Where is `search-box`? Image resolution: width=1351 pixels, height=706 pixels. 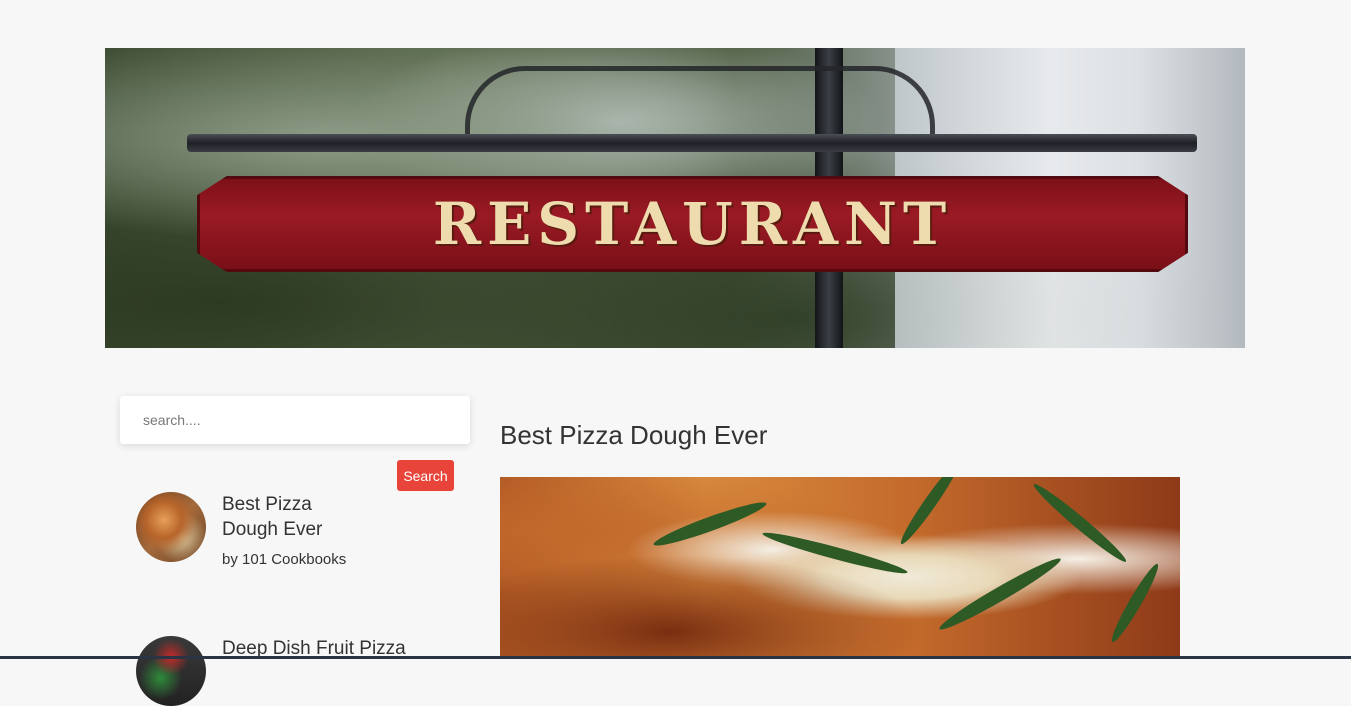
search-box is located at coordinates (295, 420).